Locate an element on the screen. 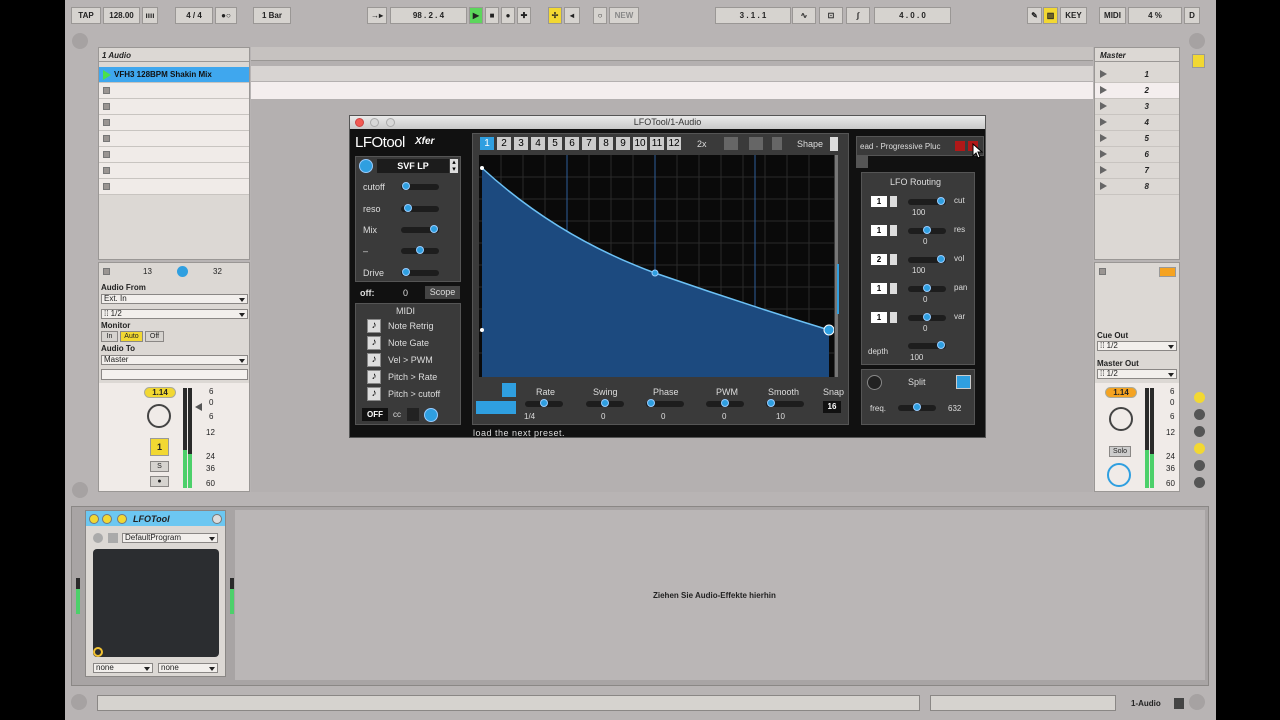  pwm-slider is located at coordinates (725, 403).